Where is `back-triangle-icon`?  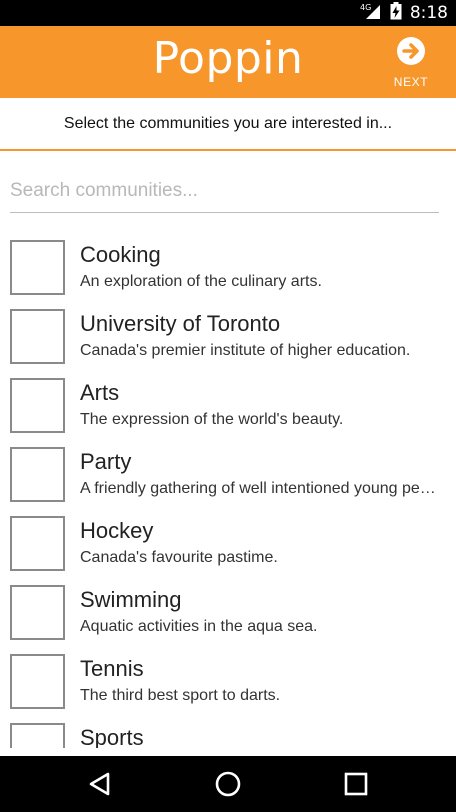 back-triangle-icon is located at coordinates (100, 787).